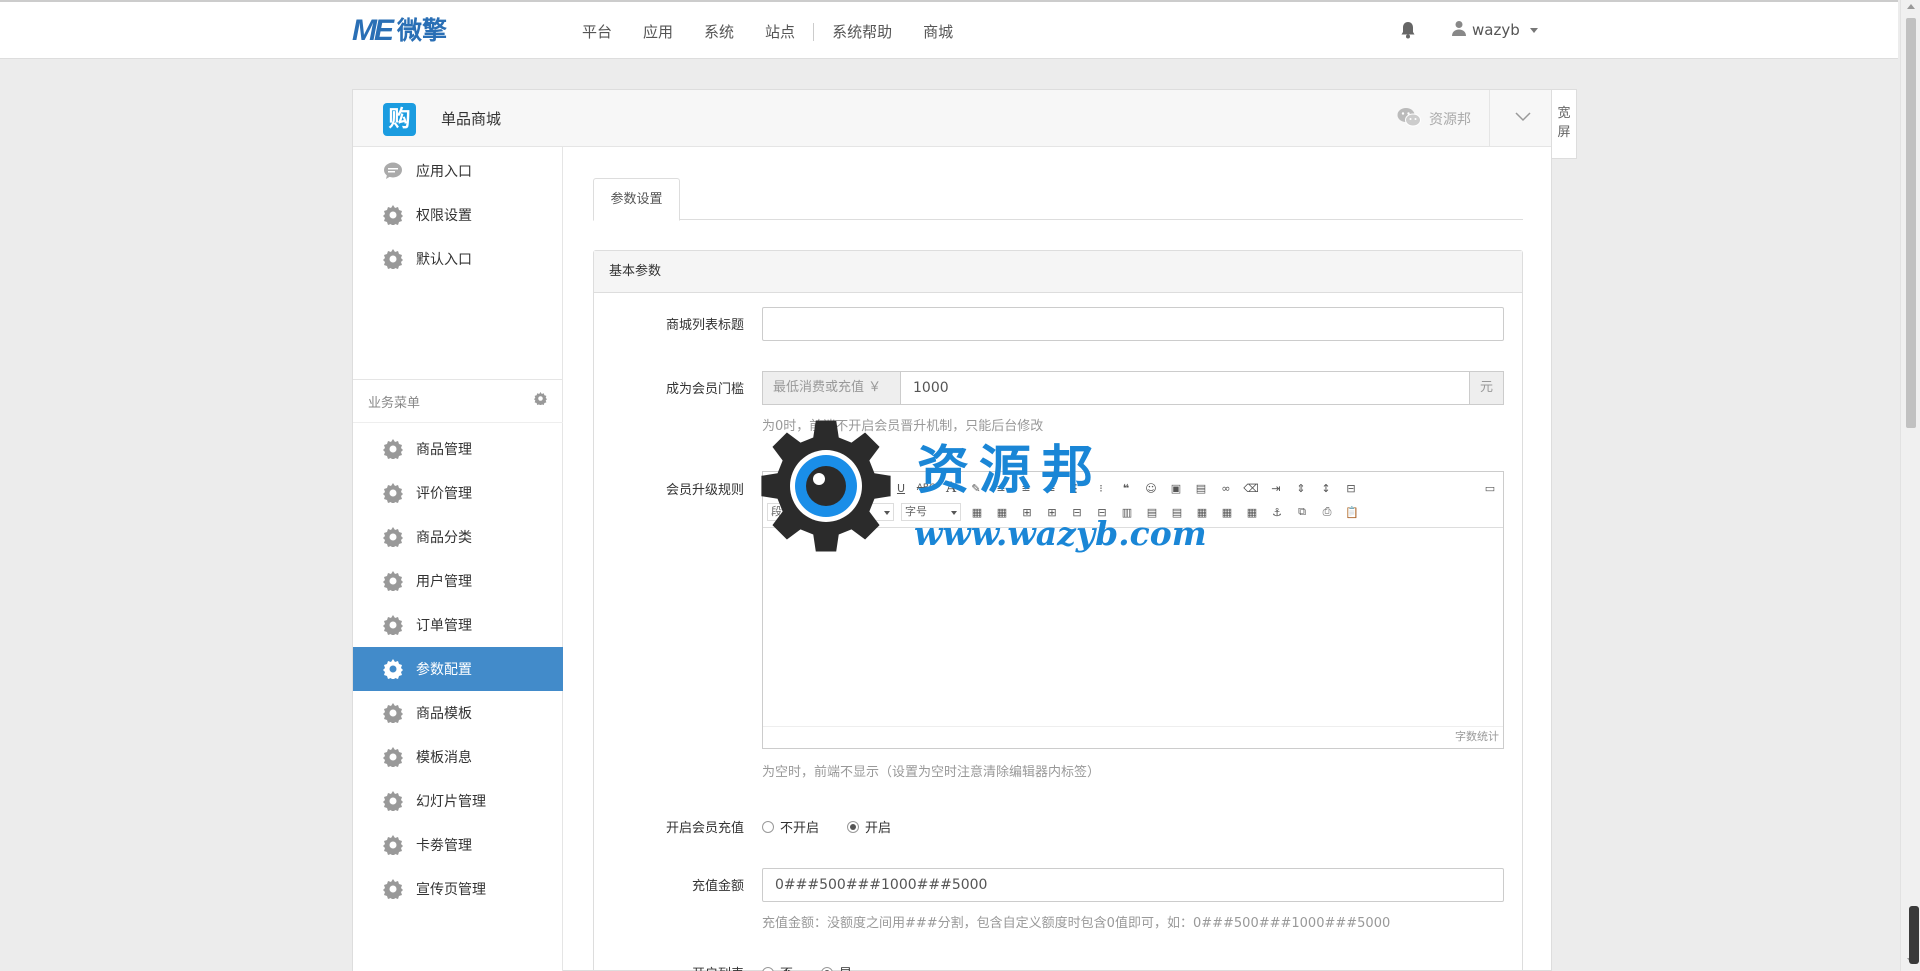 The height and width of the screenshot is (971, 1920). What do you see at coordinates (780, 32) in the screenshot?
I see `nav-site: 站点` at bounding box center [780, 32].